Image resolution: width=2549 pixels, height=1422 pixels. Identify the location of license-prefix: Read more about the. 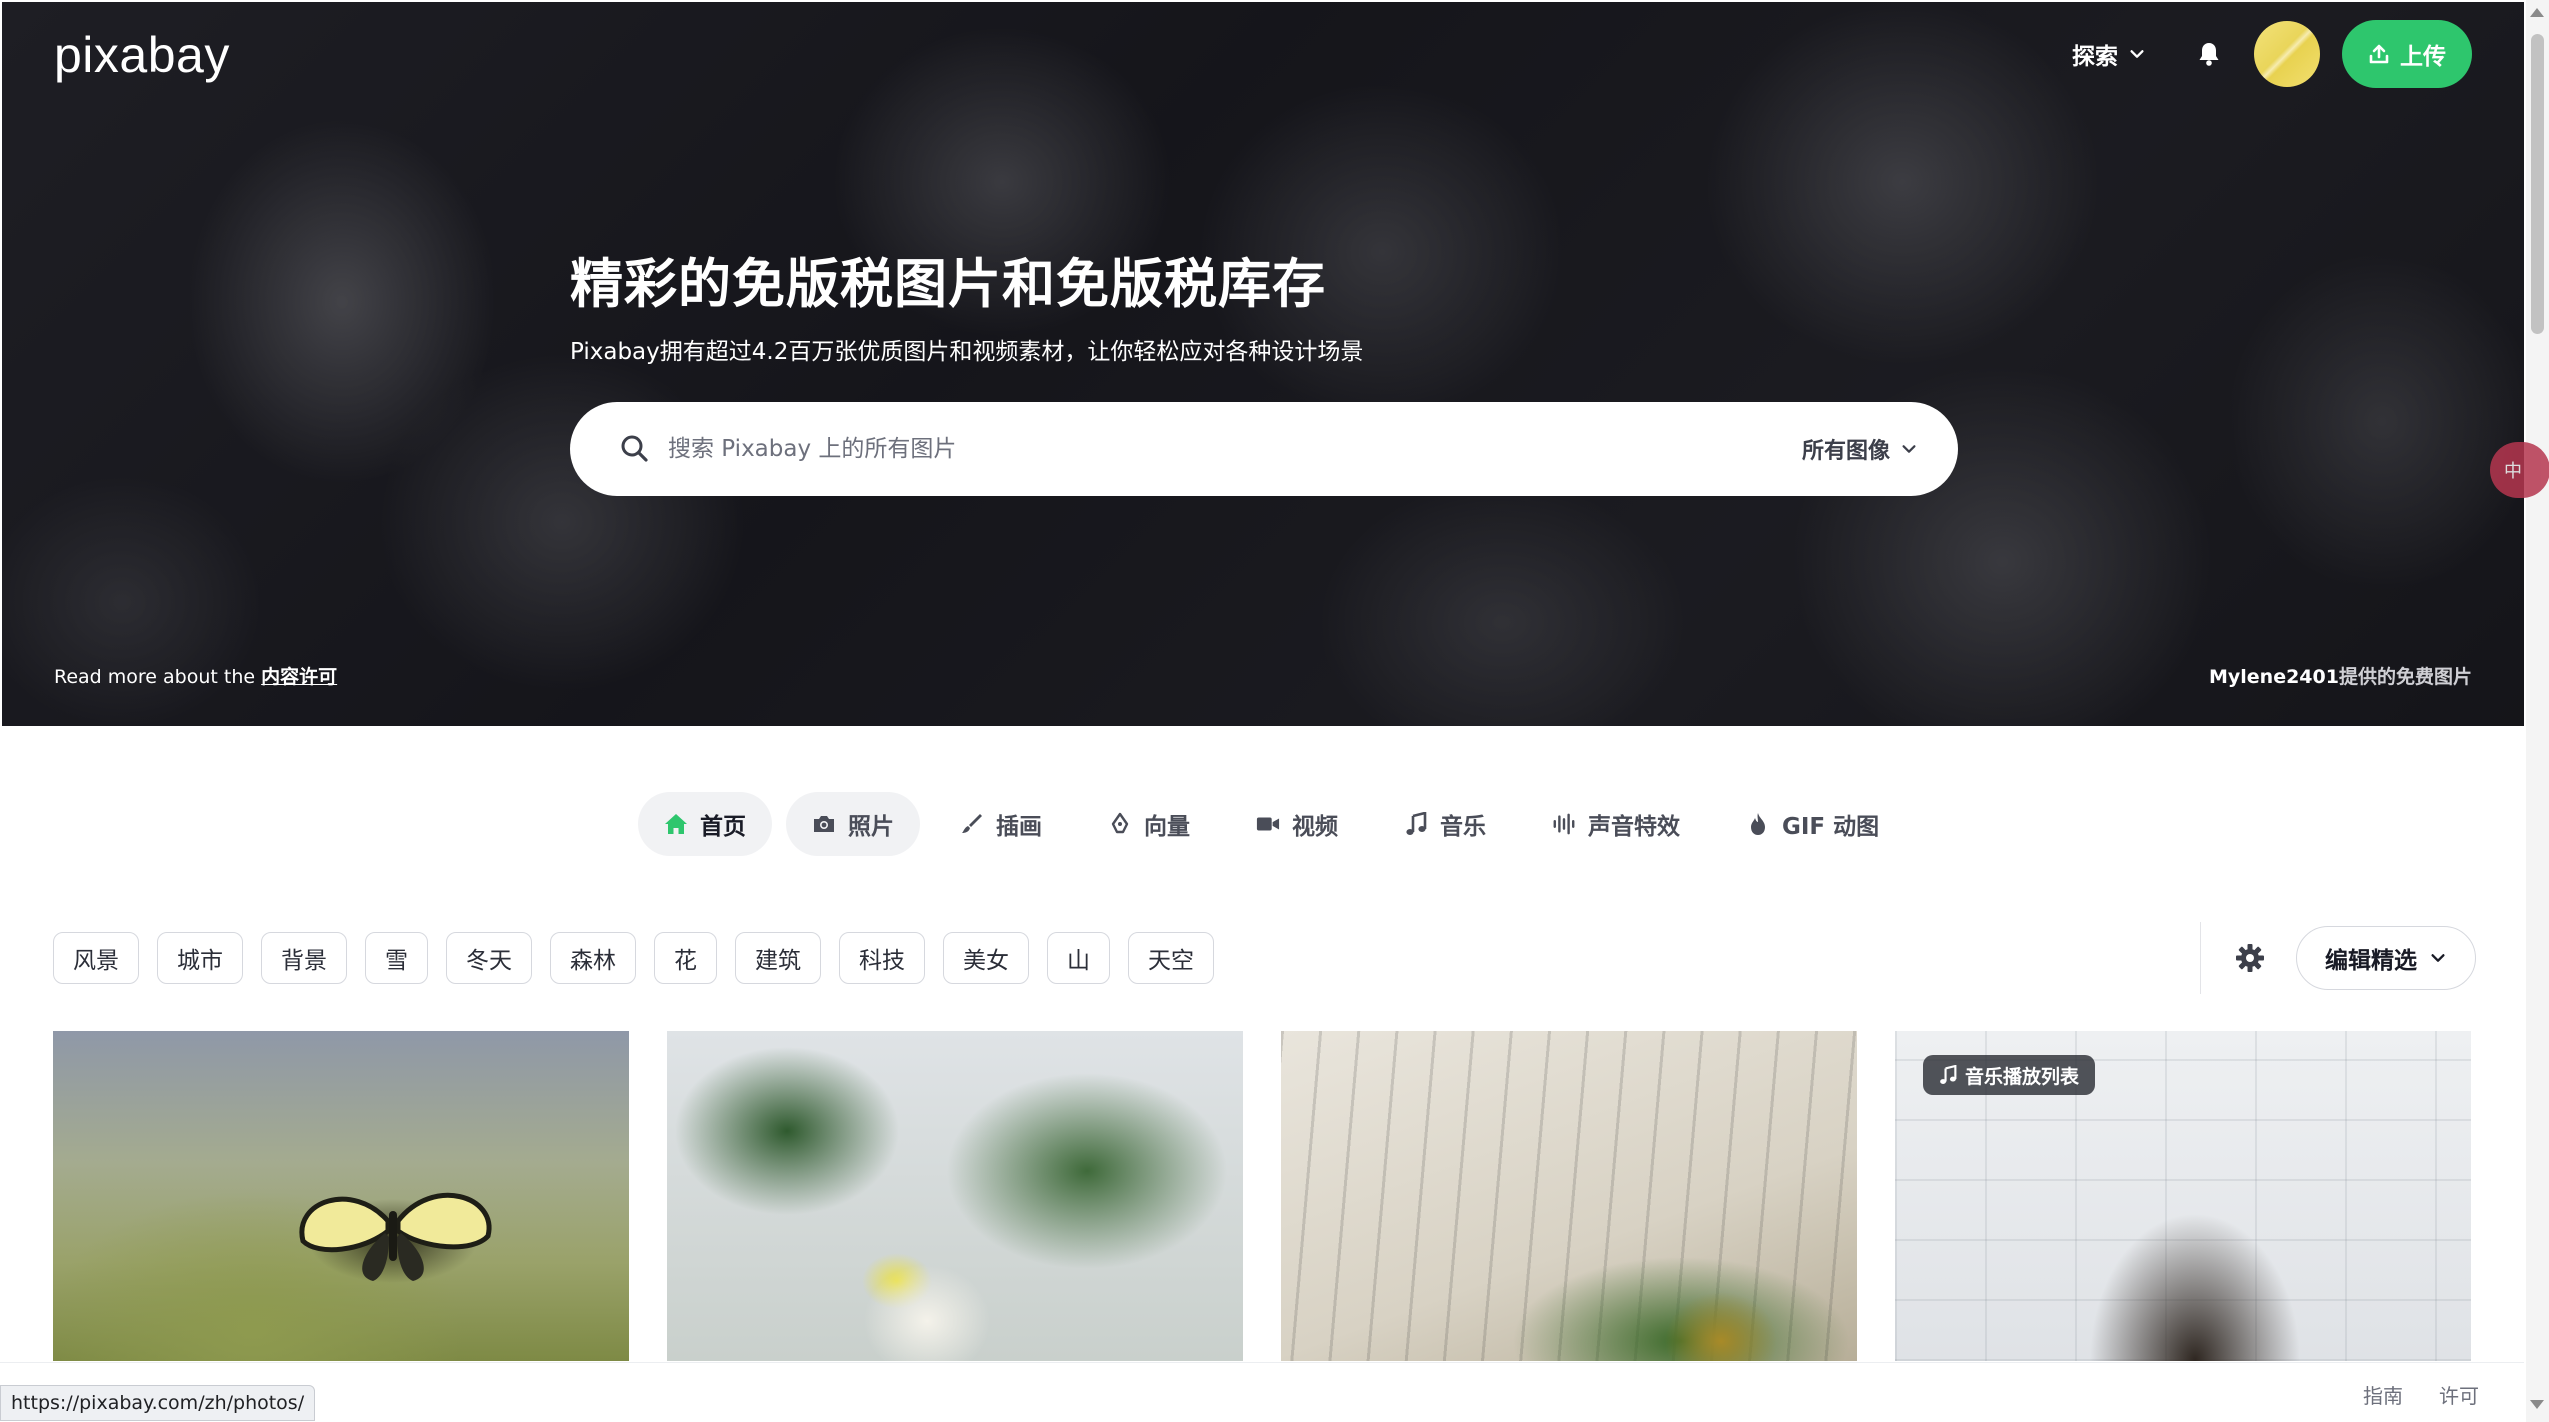
(155, 677).